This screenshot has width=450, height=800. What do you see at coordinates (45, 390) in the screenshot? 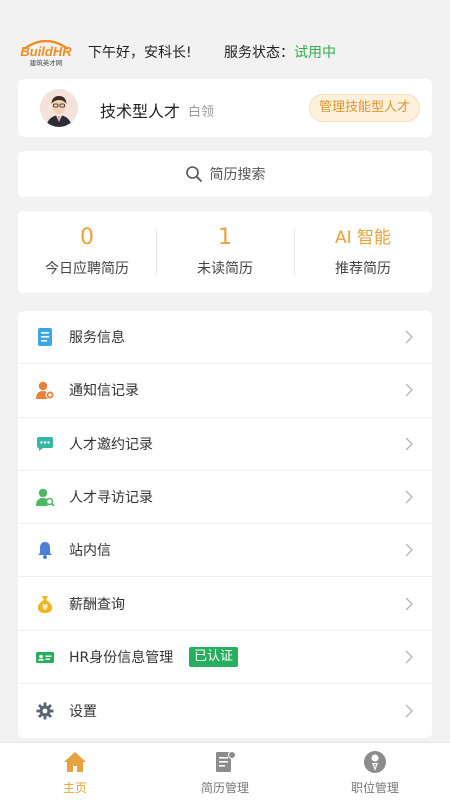
I see `user-notice-icon` at bounding box center [45, 390].